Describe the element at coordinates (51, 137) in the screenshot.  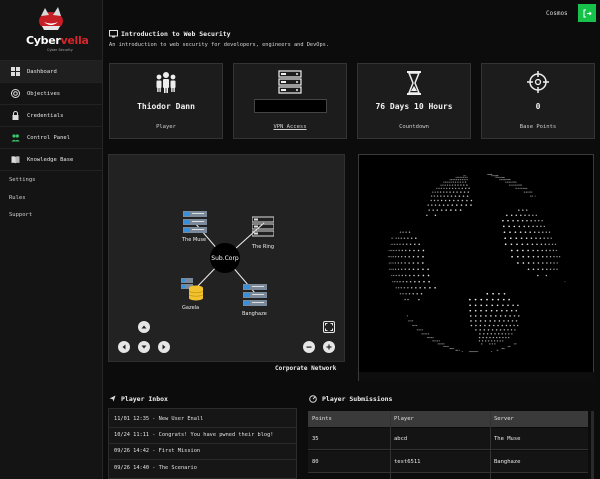
I see `sidebar-item-control-panel: Control Panel` at that location.